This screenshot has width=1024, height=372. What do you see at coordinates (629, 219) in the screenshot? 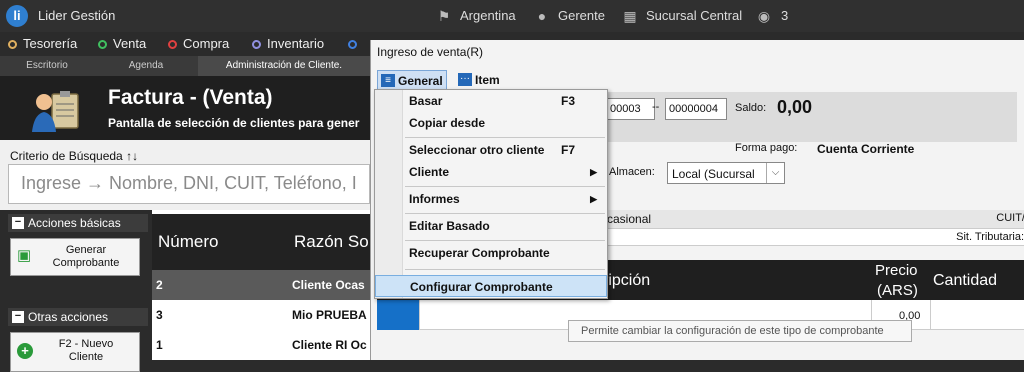
I see `client-name: casional` at bounding box center [629, 219].